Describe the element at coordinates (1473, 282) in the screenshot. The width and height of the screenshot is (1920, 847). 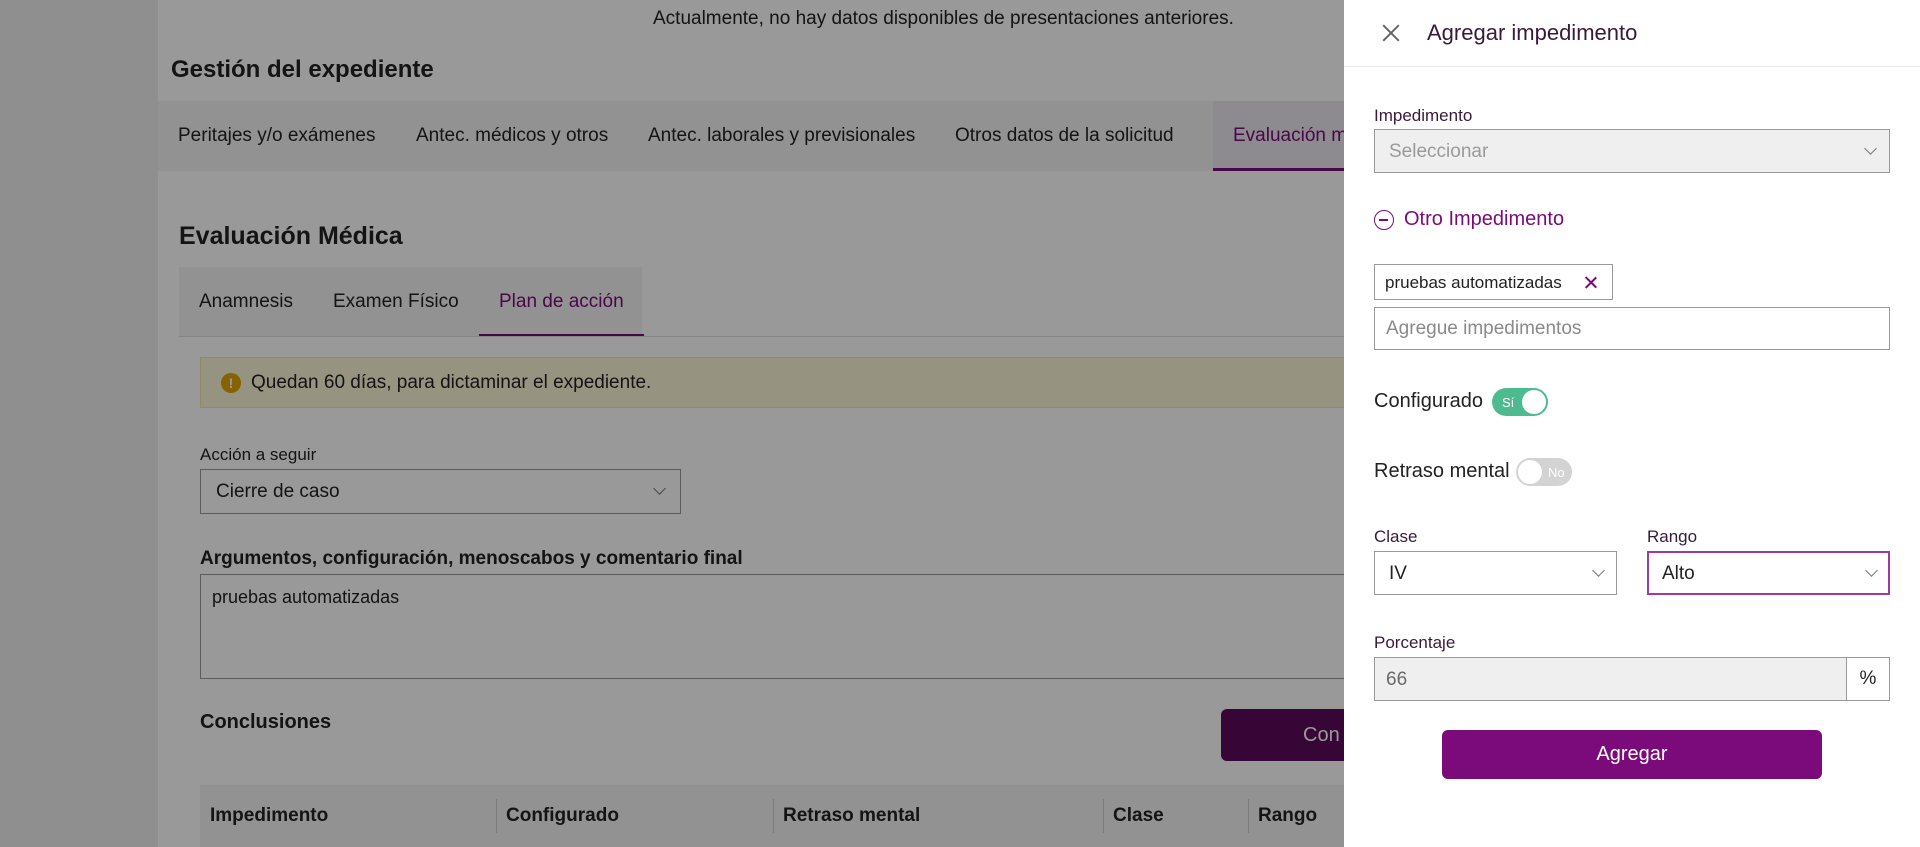
I see `chip-label: pruebas automatizadas` at that location.